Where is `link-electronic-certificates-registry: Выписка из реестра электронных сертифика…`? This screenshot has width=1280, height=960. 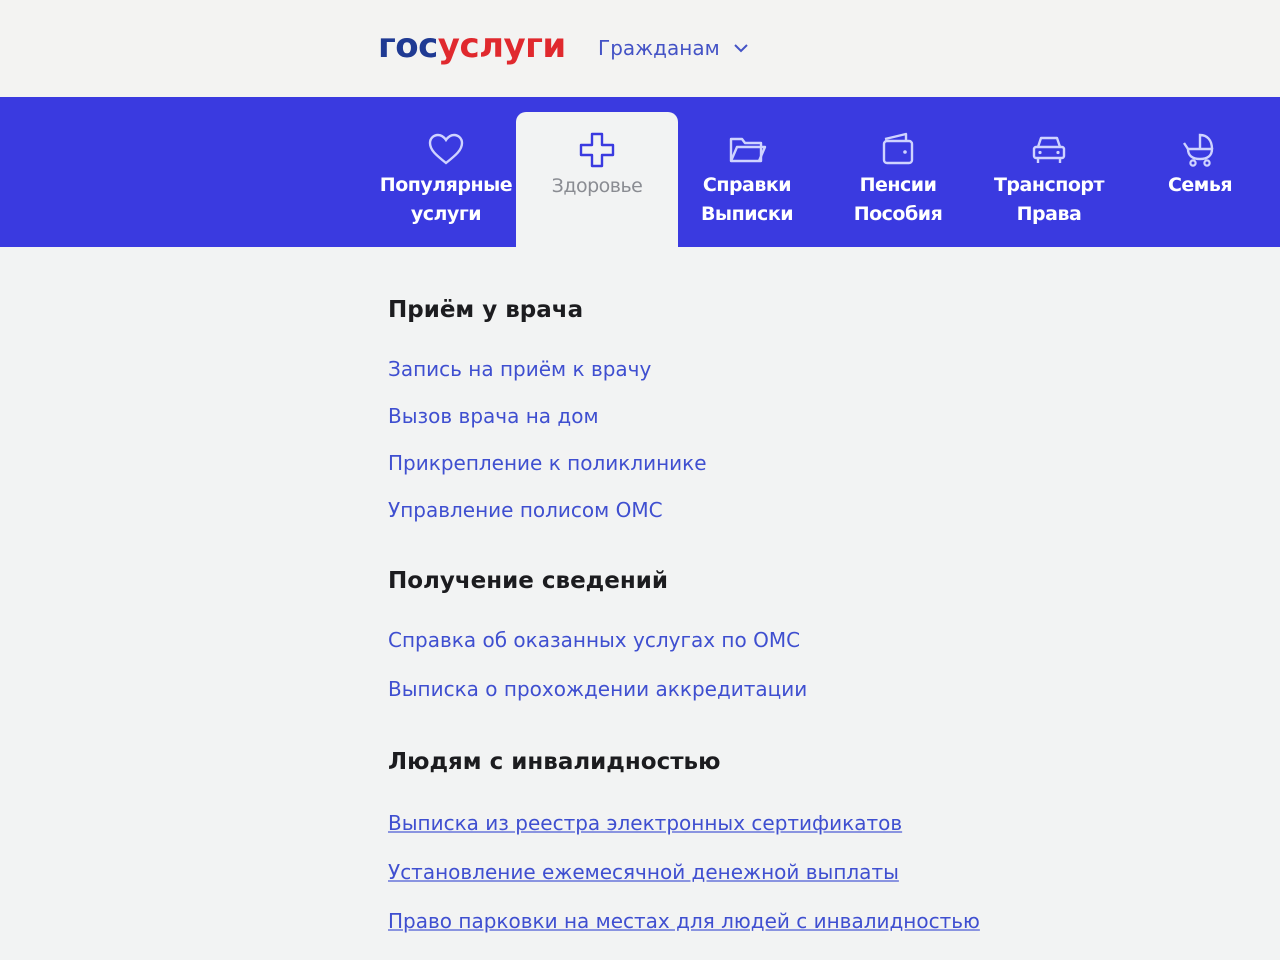
link-electronic-certificates-registry: Выписка из реестра электронных сертифика… is located at coordinates (798, 823).